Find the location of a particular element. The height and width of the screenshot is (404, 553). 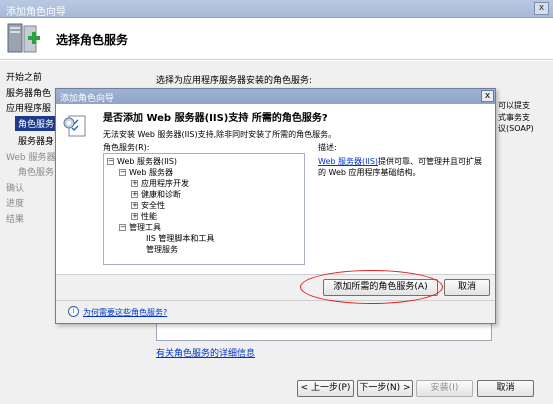

why-required-link: 为何需要这些角色服务? is located at coordinates (125, 312).